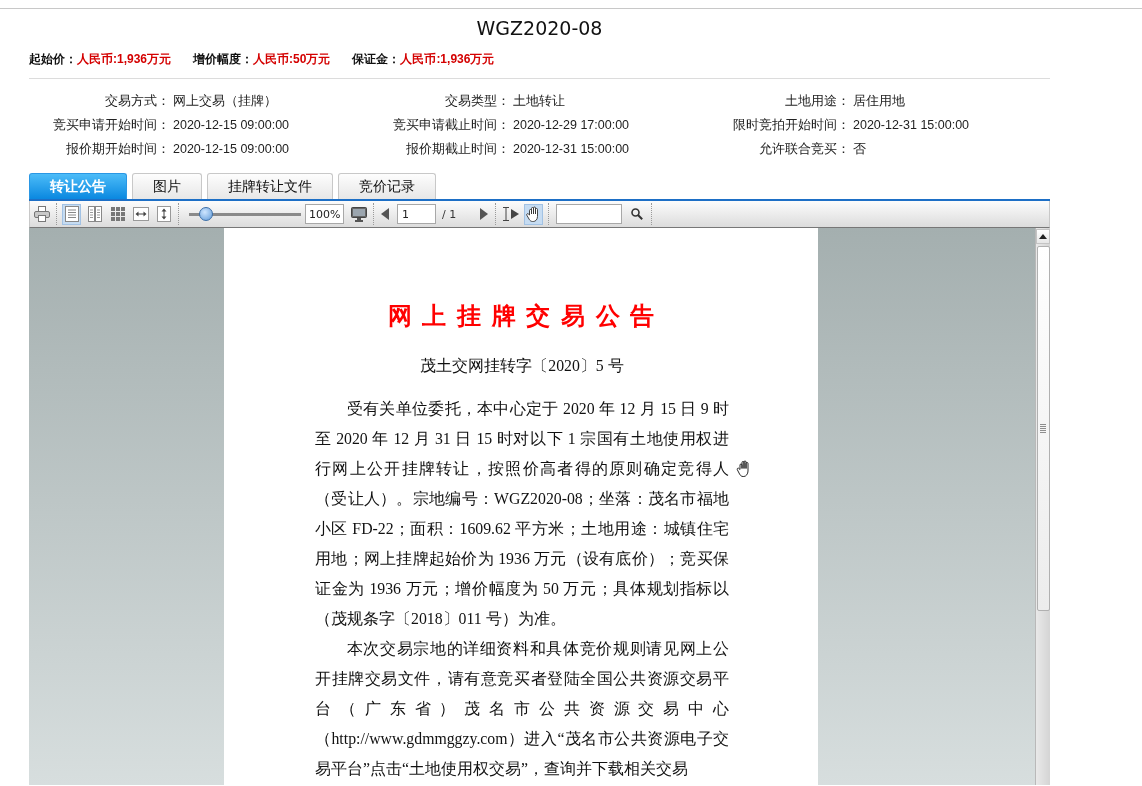 Image resolution: width=1142 pixels, height=786 pixels. I want to click on page-title: WGZ2020-08, so click(539, 28).